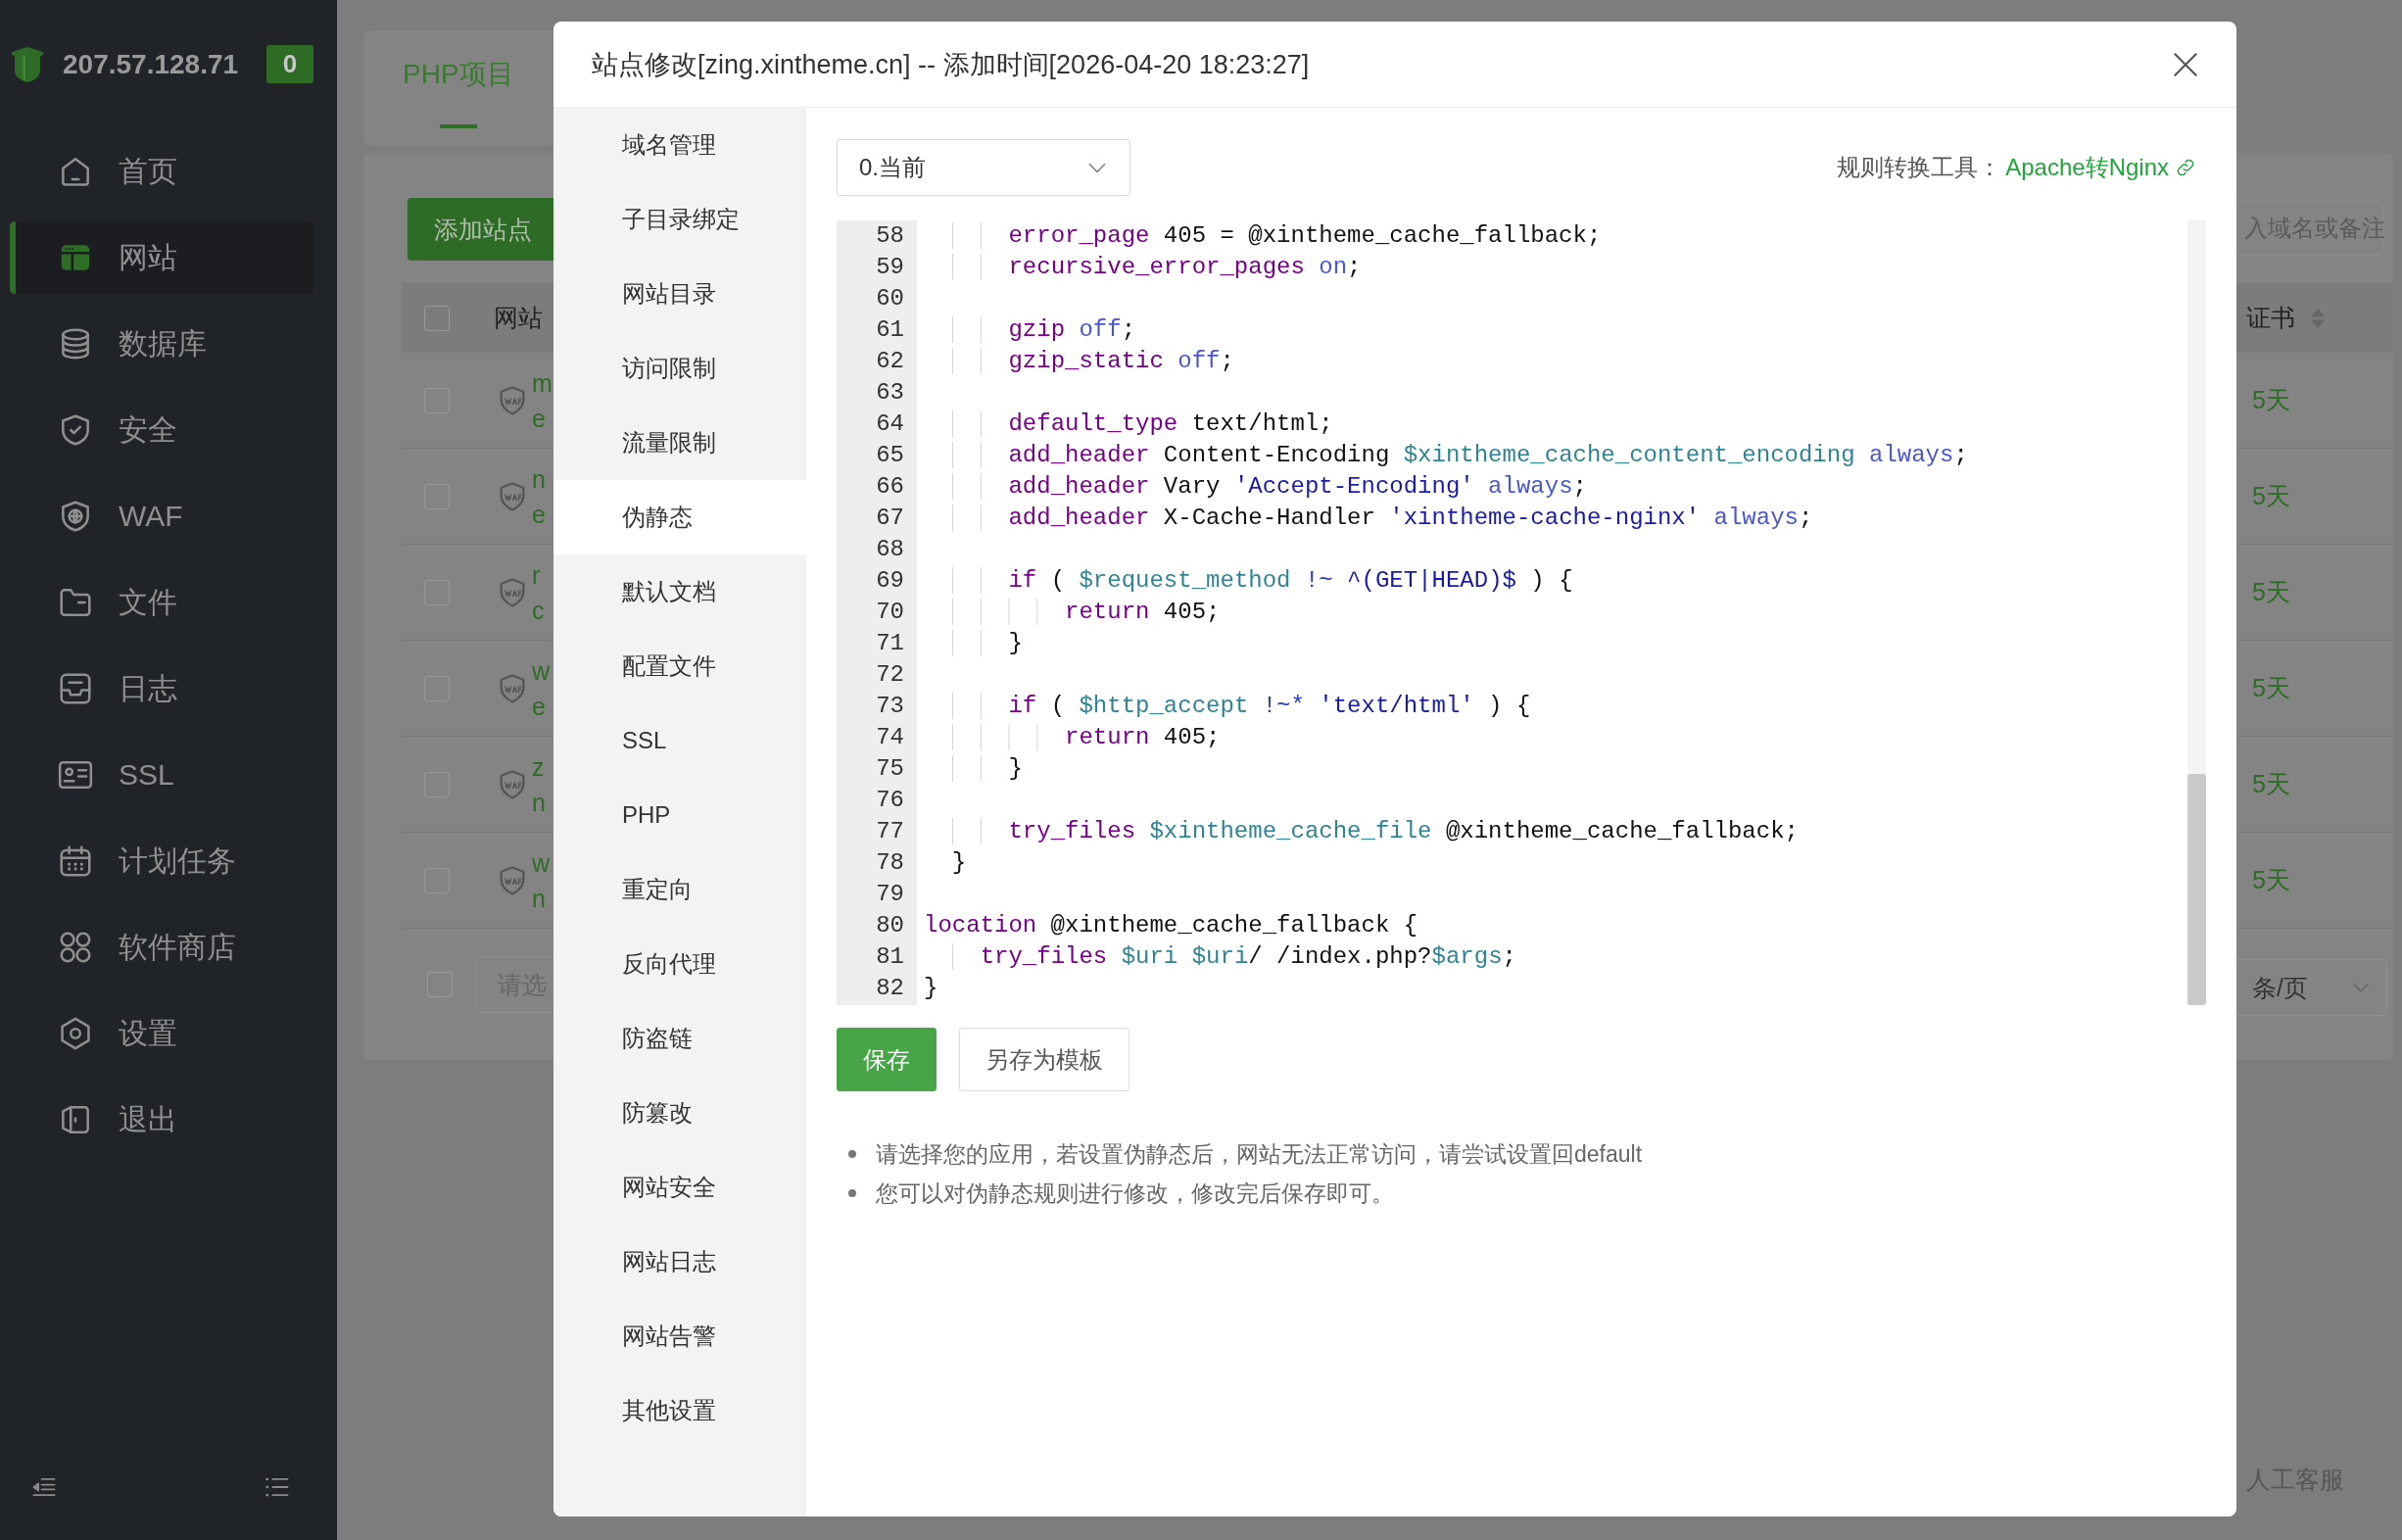 This screenshot has height=1540, width=2402. Describe the element at coordinates (169, 947) in the screenshot. I see `nav-item: 软件商店` at that location.